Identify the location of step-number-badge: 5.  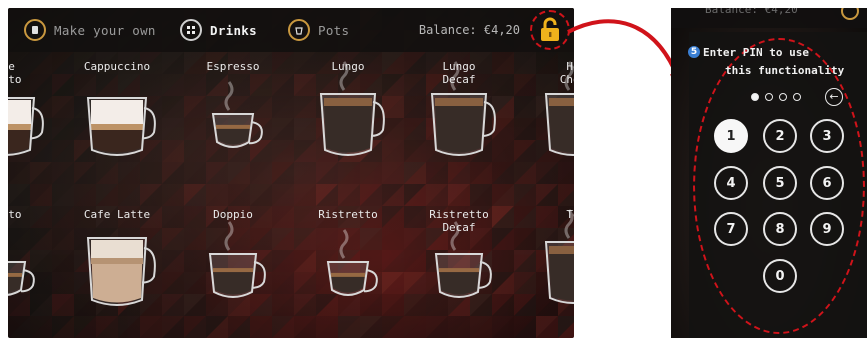
(694, 52).